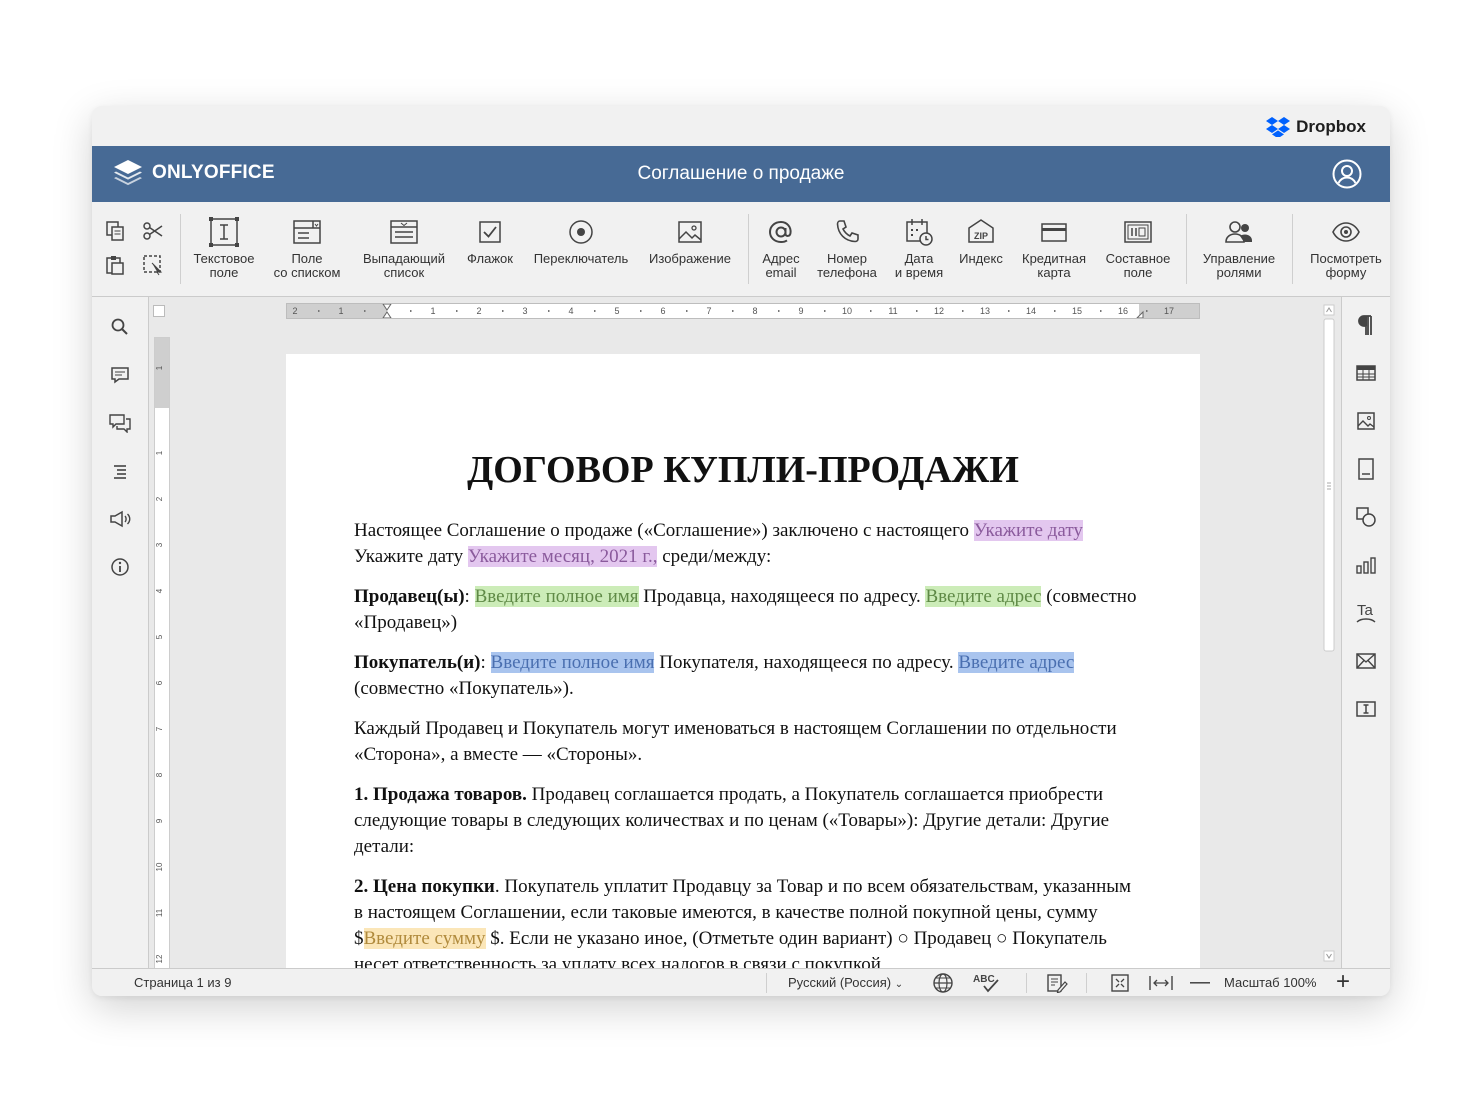 The height and width of the screenshot is (1100, 1472). I want to click on zip-label: Индекс, so click(981, 258).